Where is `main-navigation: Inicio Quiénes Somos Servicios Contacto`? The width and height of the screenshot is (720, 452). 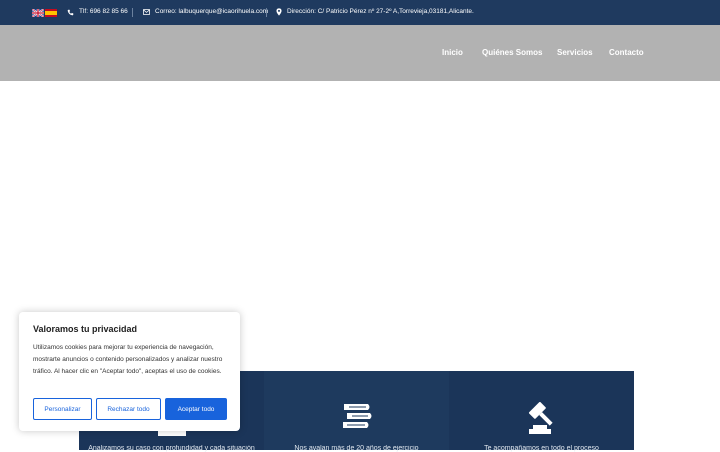 main-navigation: Inicio Quiénes Somos Servicios Contacto is located at coordinates (360, 53).